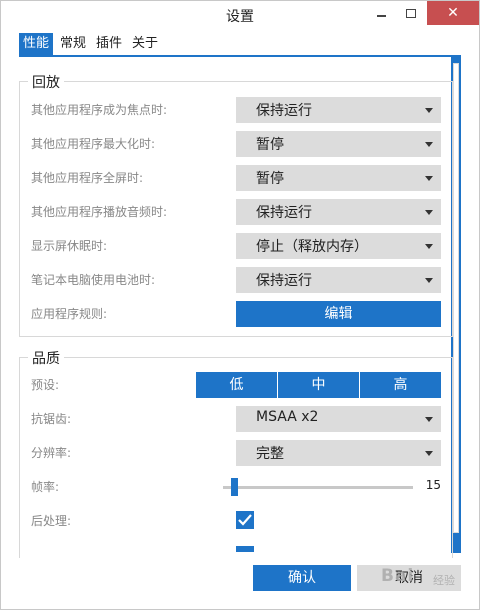 This screenshot has width=480, height=610. I want to click on maximize-icon, so click(411, 13).